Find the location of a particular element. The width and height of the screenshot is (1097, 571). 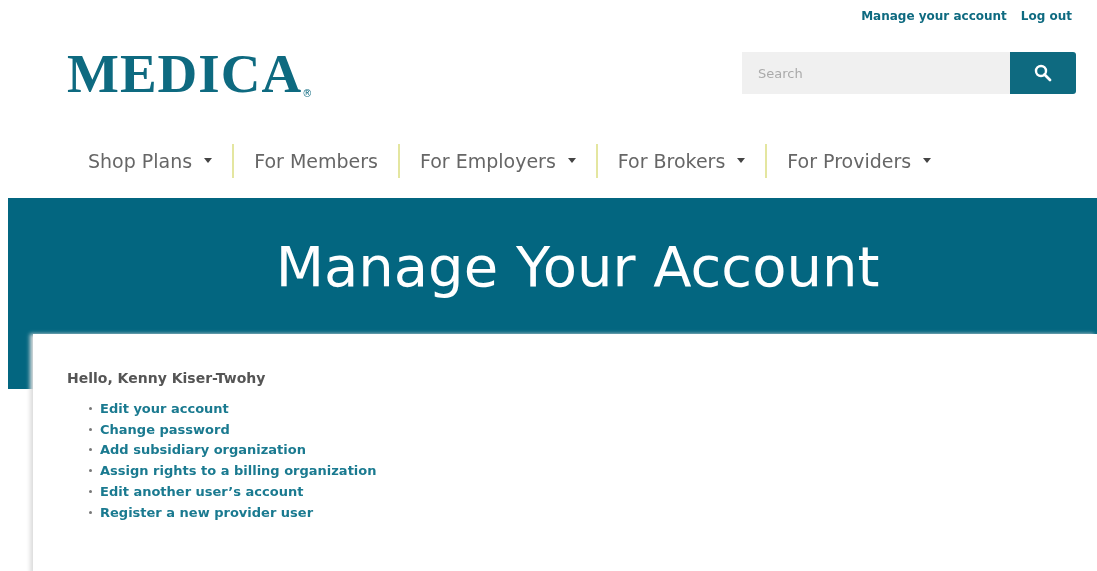

search-button is located at coordinates (1043, 73).